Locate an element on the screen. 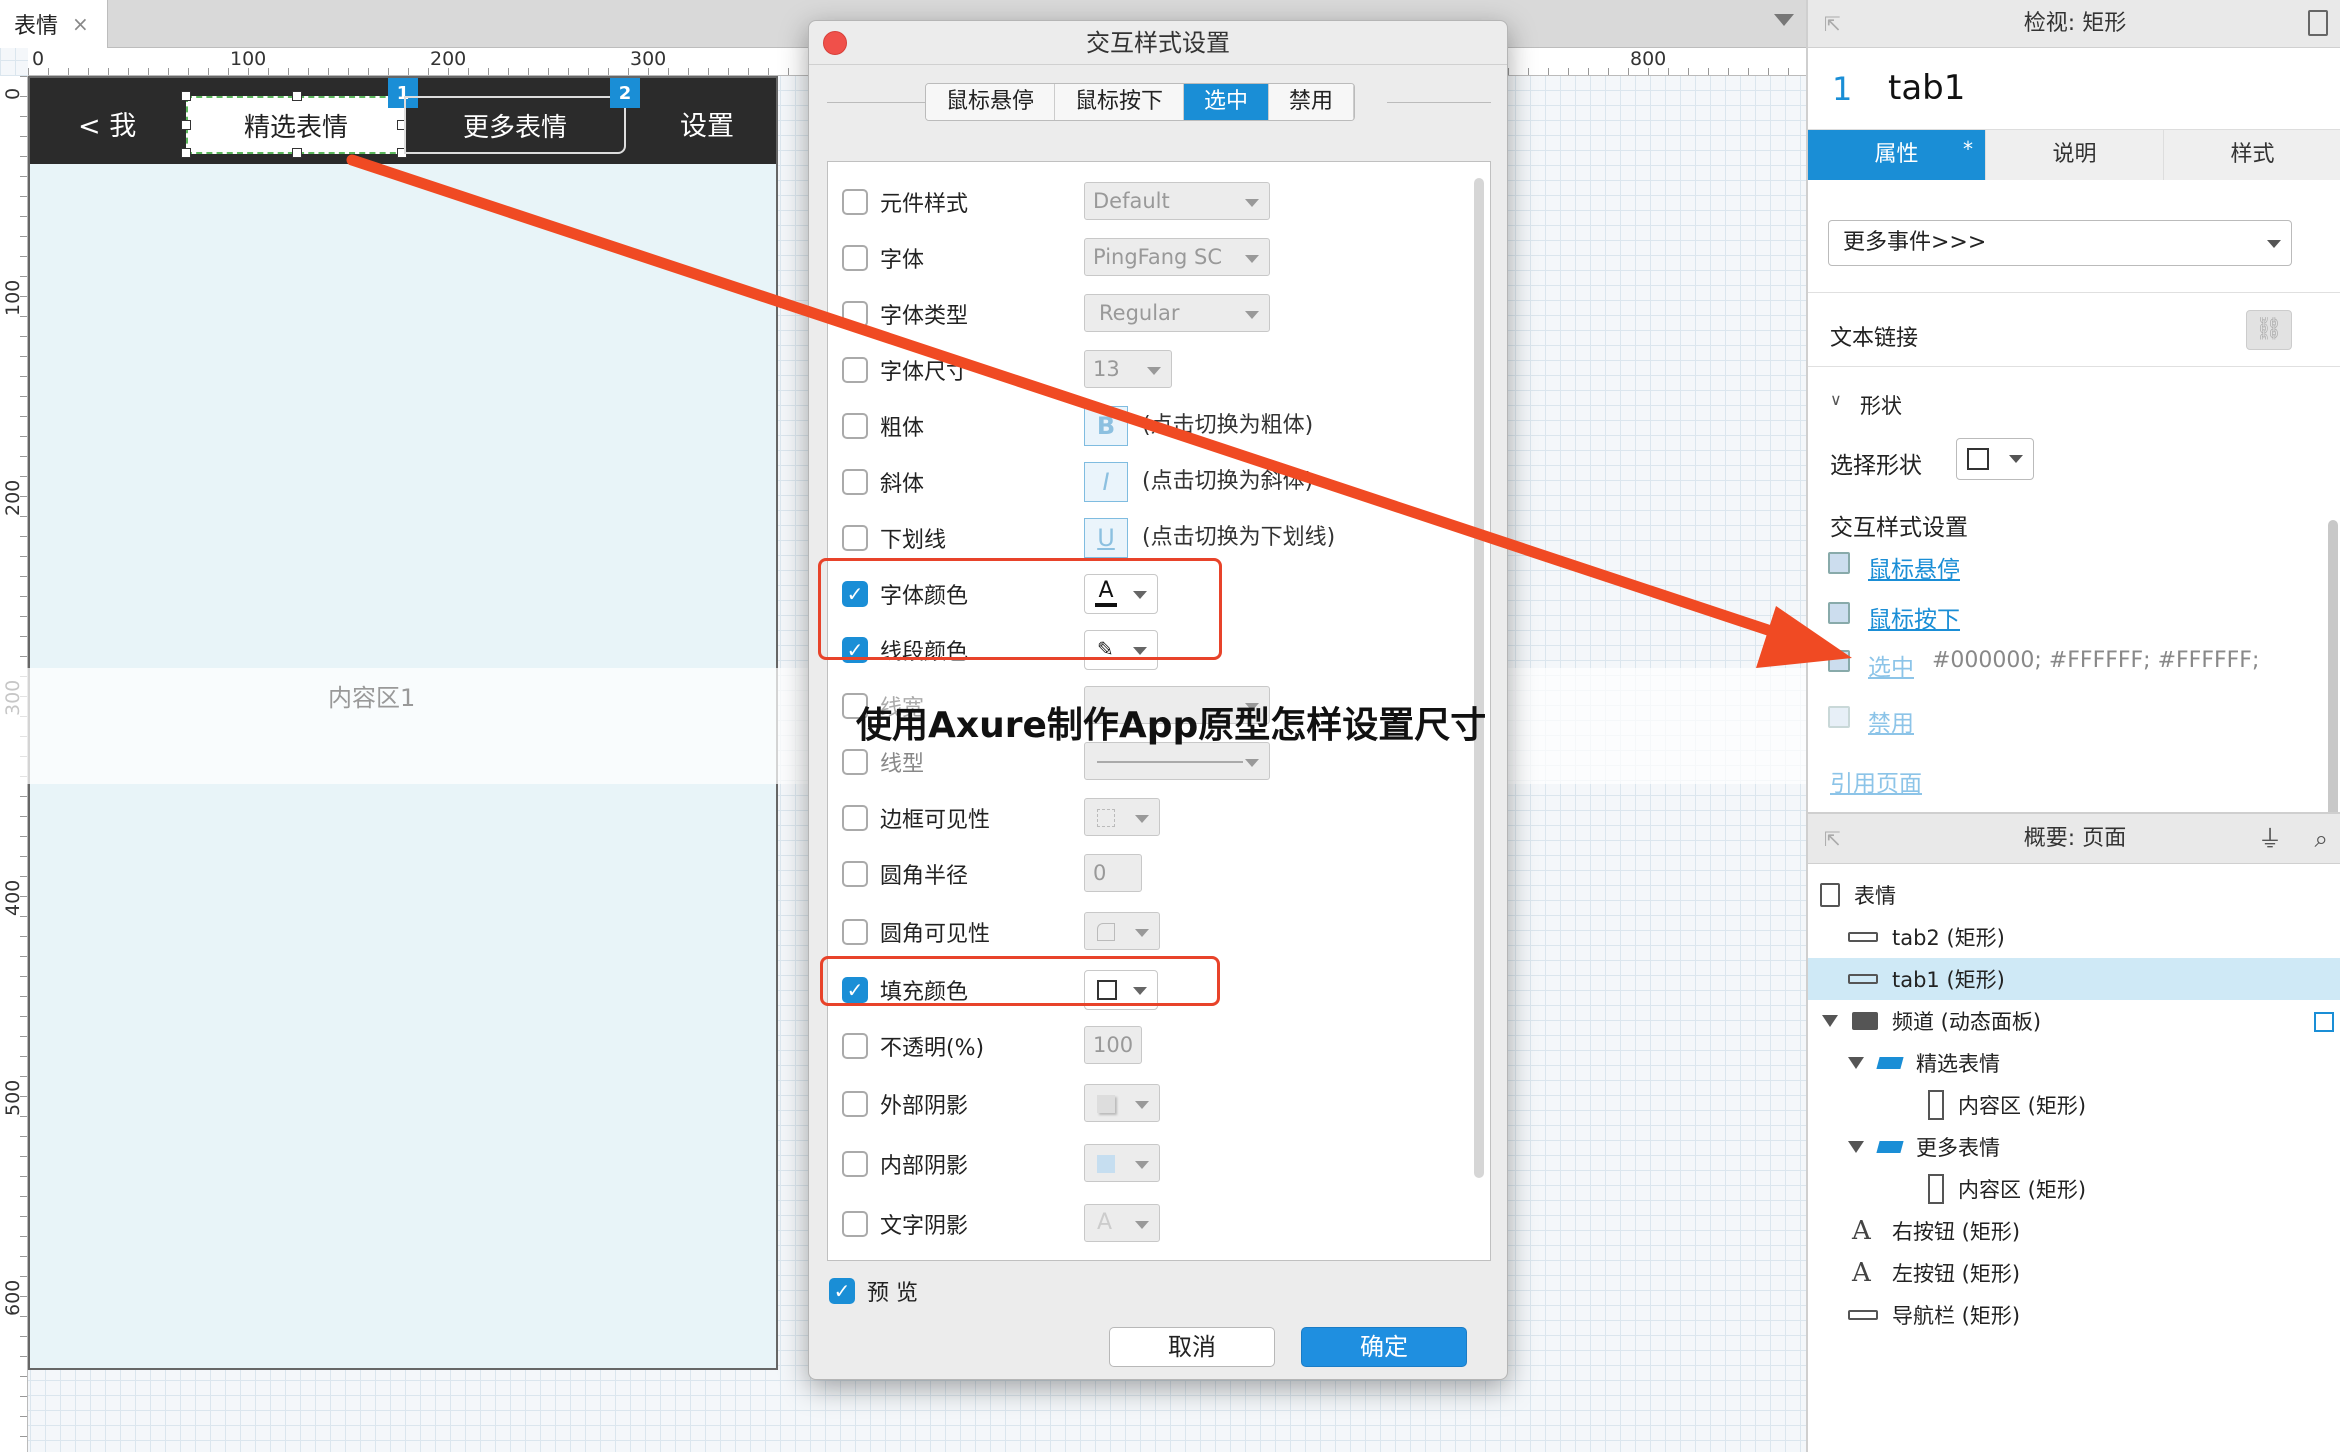 The image size is (2340, 1452). corner-visibility-select is located at coordinates (1122, 931).